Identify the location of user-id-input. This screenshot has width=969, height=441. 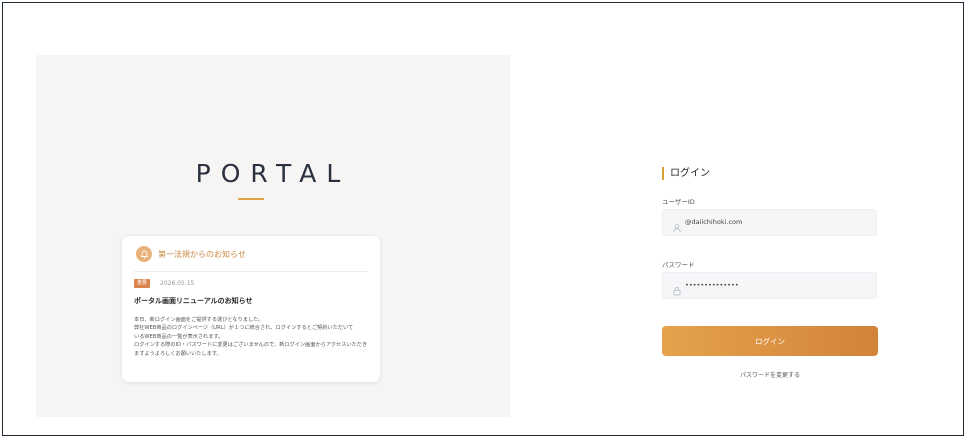
(775, 222).